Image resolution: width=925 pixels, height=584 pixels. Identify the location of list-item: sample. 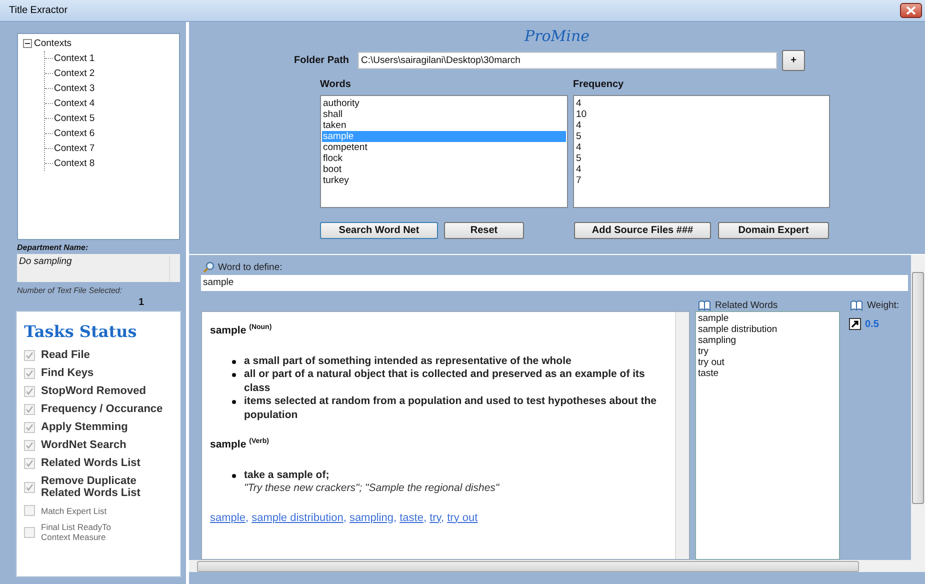
(767, 318).